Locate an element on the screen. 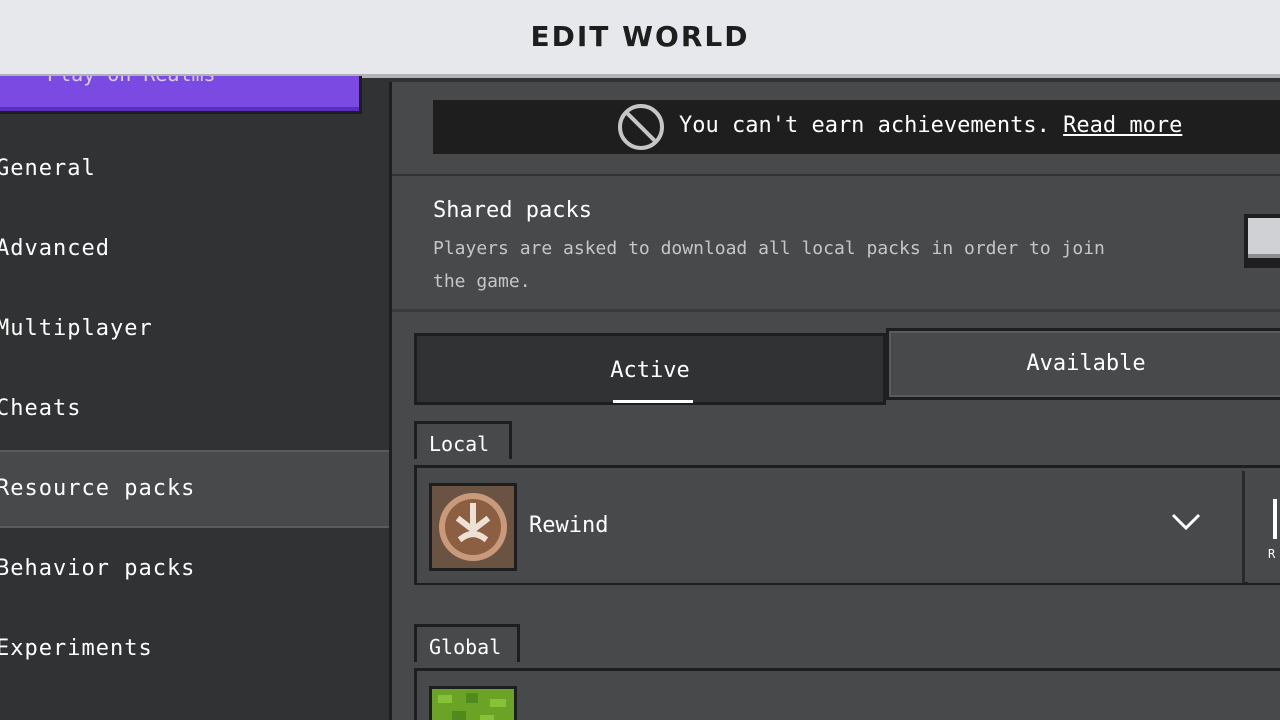 The height and width of the screenshot is (720, 1280). achievements-text: You can't earn achievements. is located at coordinates (871, 125).